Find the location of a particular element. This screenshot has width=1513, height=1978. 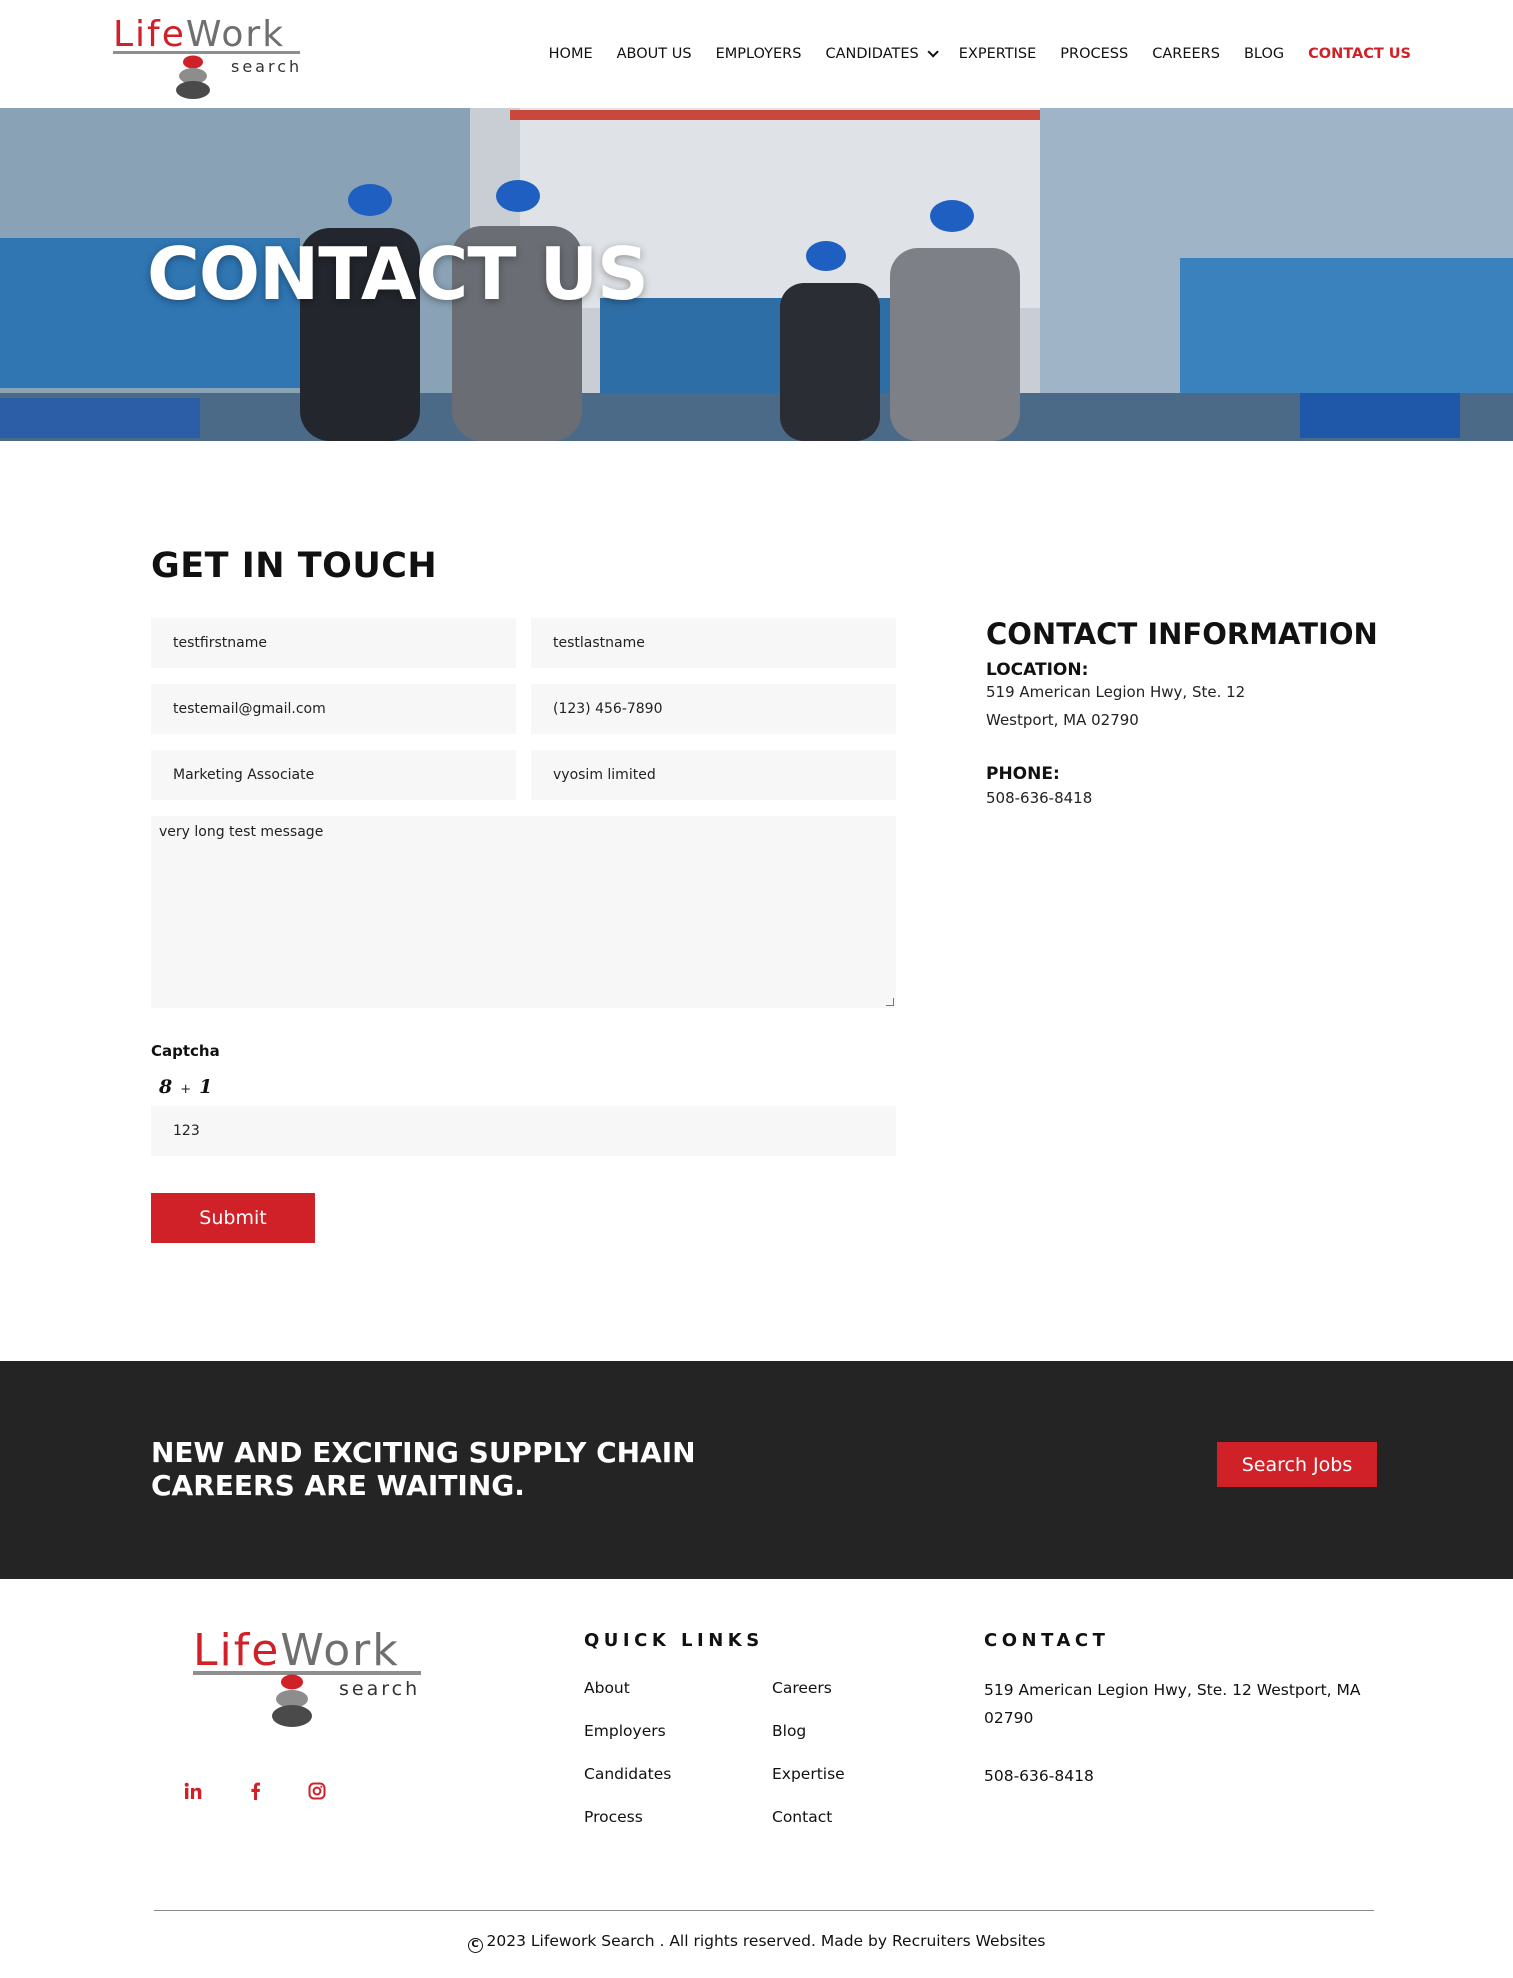

contact-information-heading: CONTACT INFORMATION is located at coordinates (1182, 634).